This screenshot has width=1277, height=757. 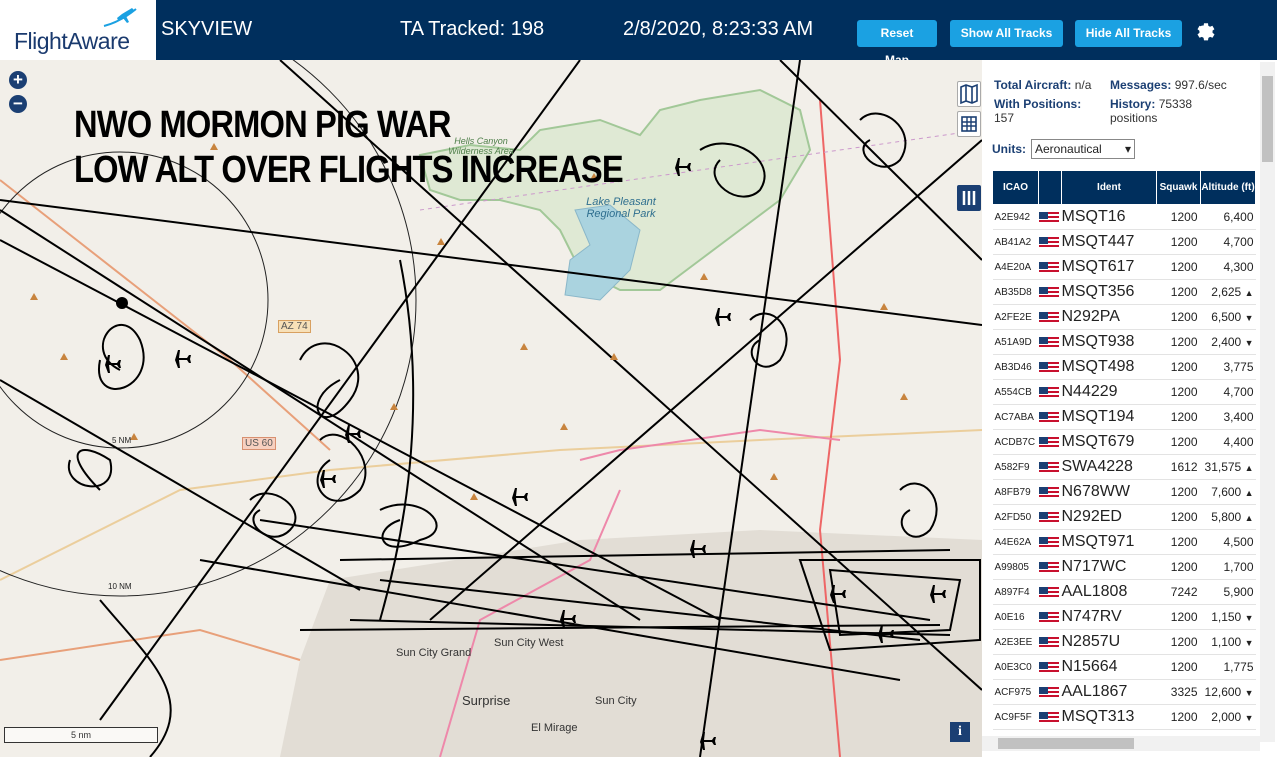 I want to click on row-icao: A582F9, so click(x=1015, y=467).